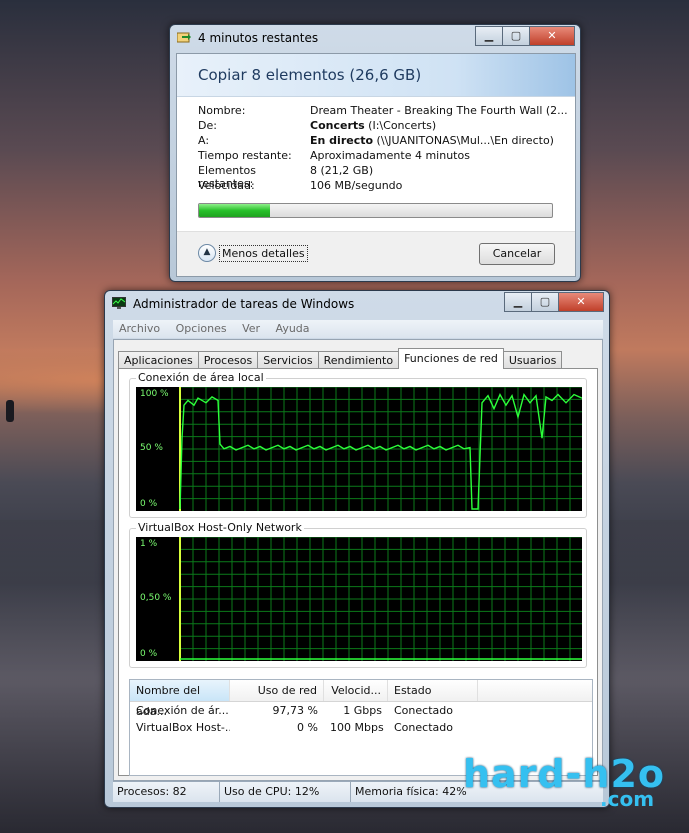 Image resolution: width=689 pixels, height=833 pixels. I want to click on tm-window-title: Administrador de tareas de Windows, so click(244, 304).